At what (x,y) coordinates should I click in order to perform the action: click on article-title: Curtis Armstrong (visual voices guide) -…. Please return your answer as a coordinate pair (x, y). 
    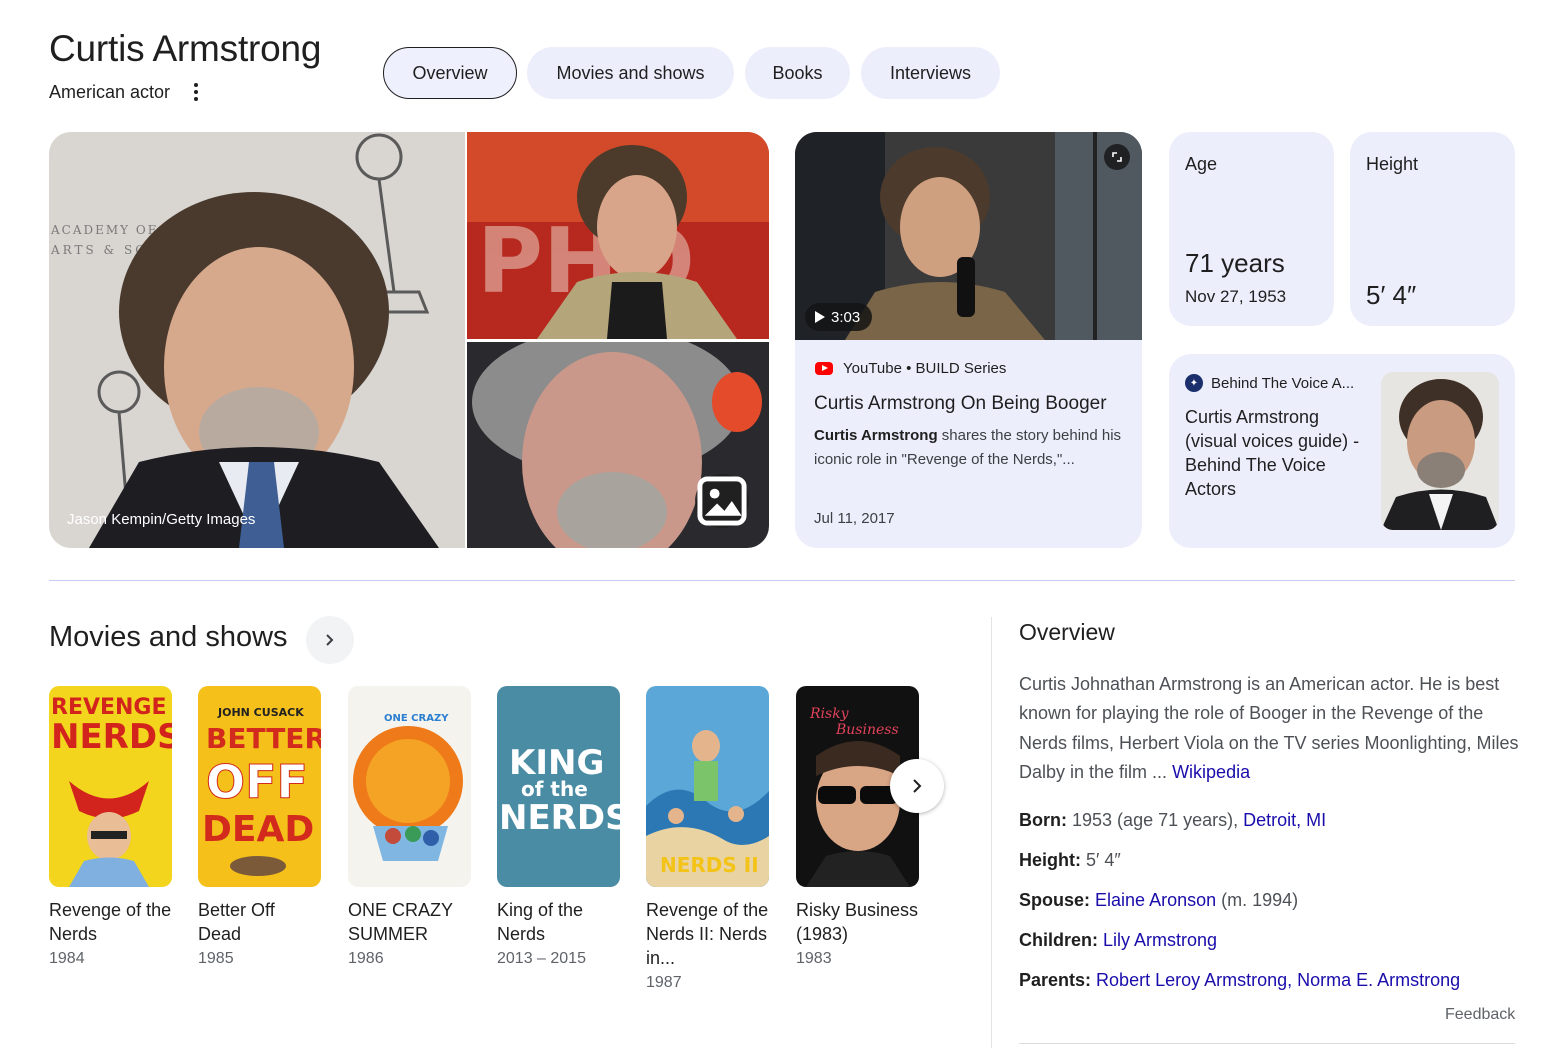
    Looking at the image, I should click on (1275, 453).